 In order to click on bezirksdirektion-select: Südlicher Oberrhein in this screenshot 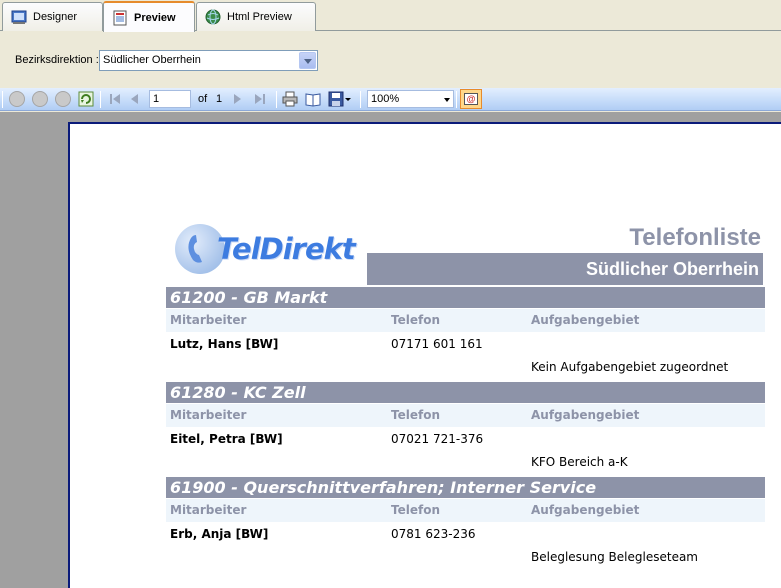, I will do `click(208, 60)`.